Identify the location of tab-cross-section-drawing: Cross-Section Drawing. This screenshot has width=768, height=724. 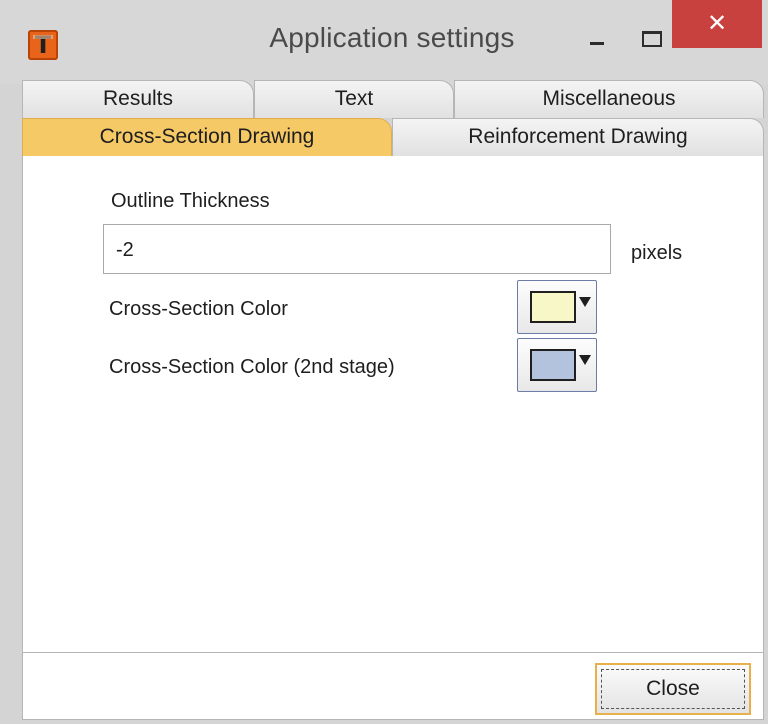
(207, 137).